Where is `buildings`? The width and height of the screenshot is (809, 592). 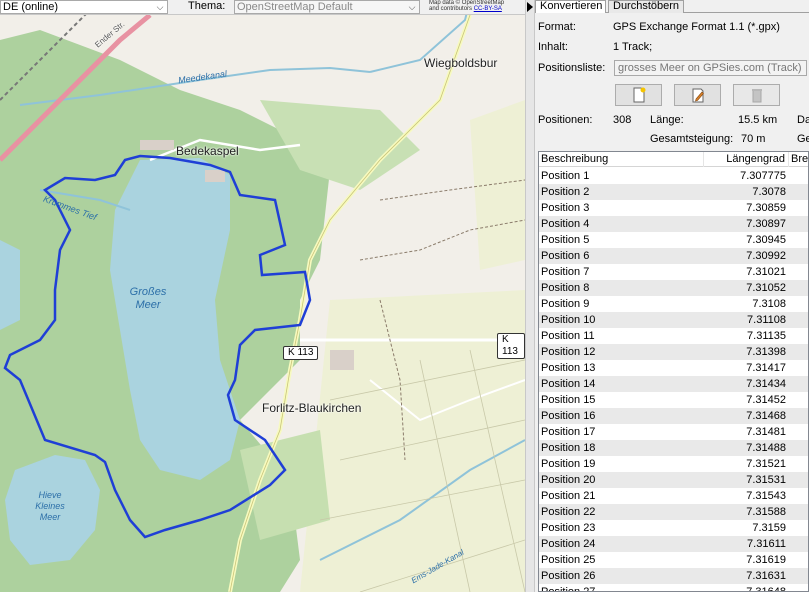
buildings is located at coordinates (215, 176).